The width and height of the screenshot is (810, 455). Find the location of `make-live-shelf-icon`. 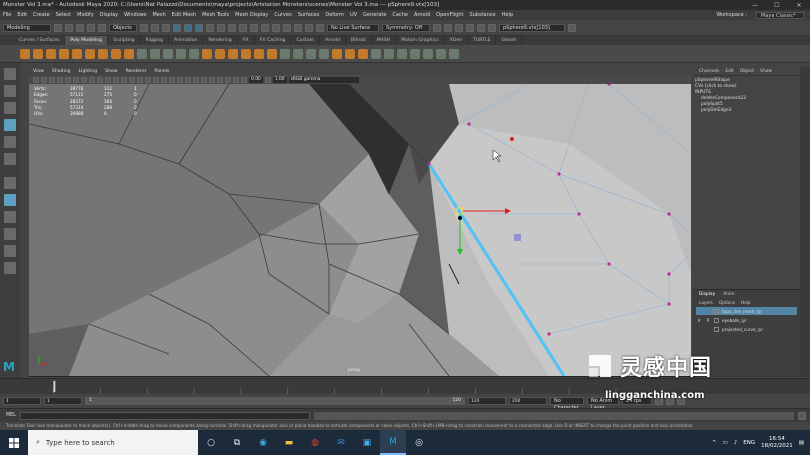

make-live-shelf-icon is located at coordinates (389, 53).